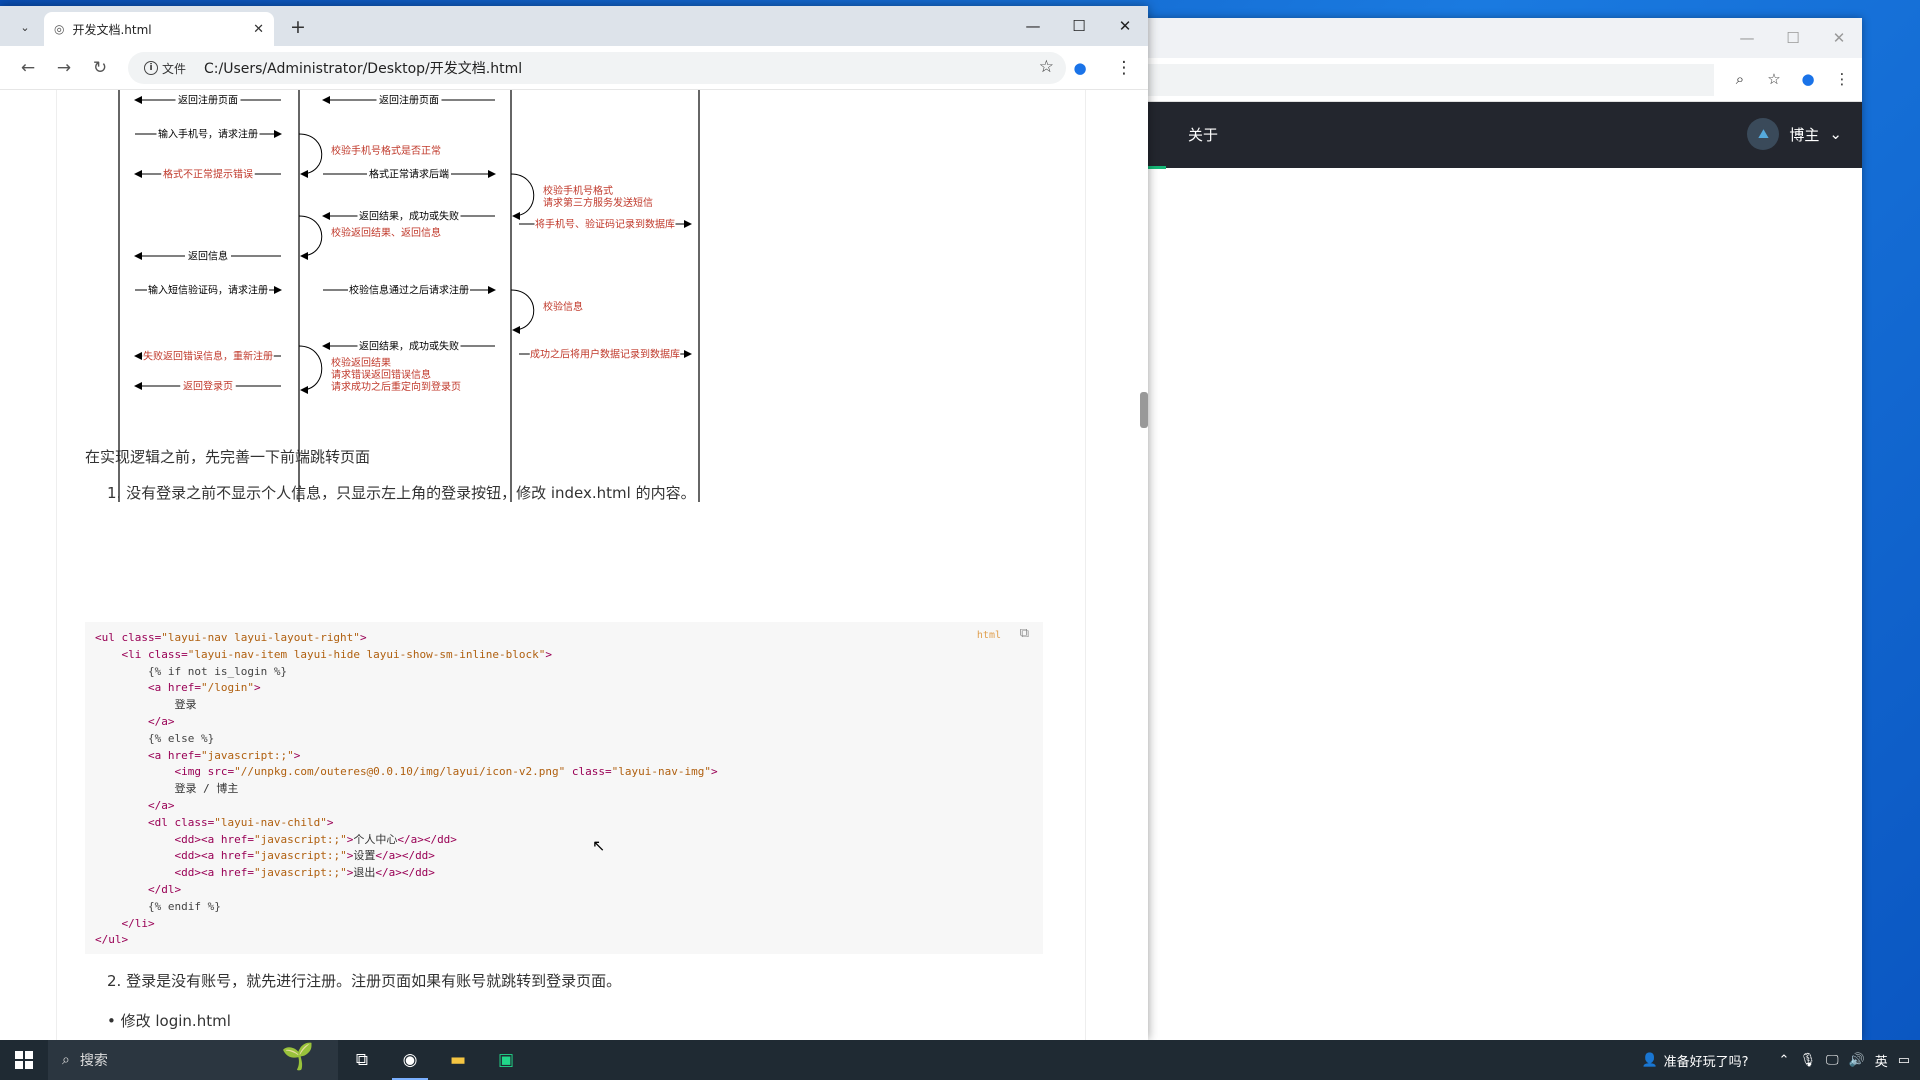  I want to click on globe-icon: ◎, so click(59, 29).